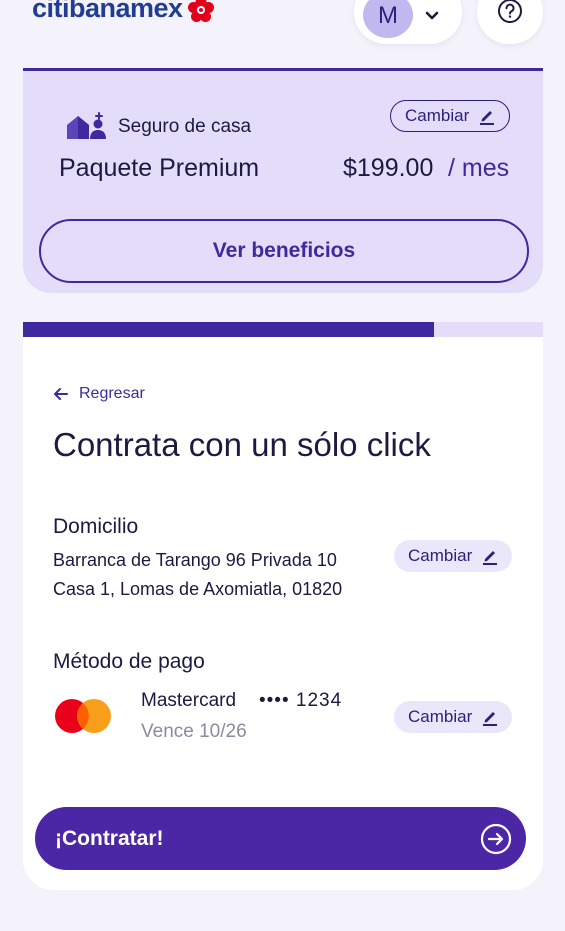 This screenshot has height=931, width=565. I want to click on contract-label: ¡Contratar!, so click(109, 838).